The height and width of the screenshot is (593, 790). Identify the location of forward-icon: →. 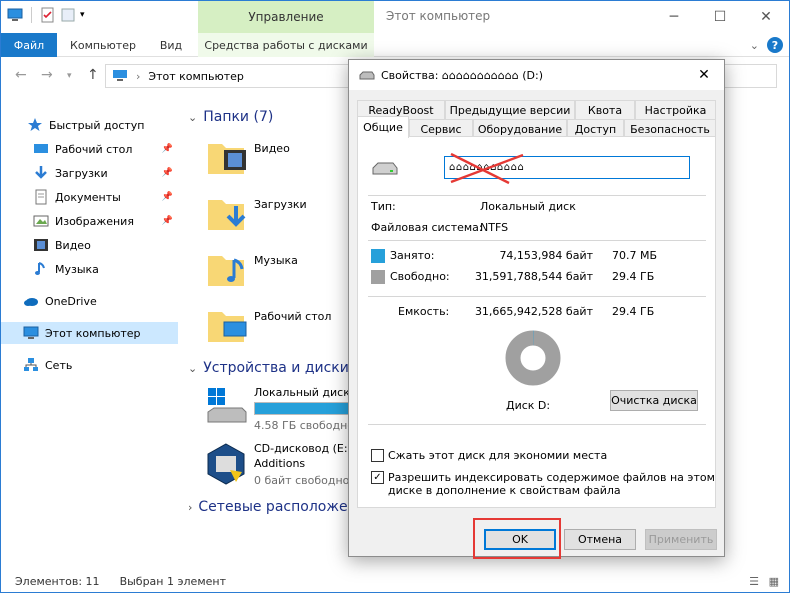
(47, 75).